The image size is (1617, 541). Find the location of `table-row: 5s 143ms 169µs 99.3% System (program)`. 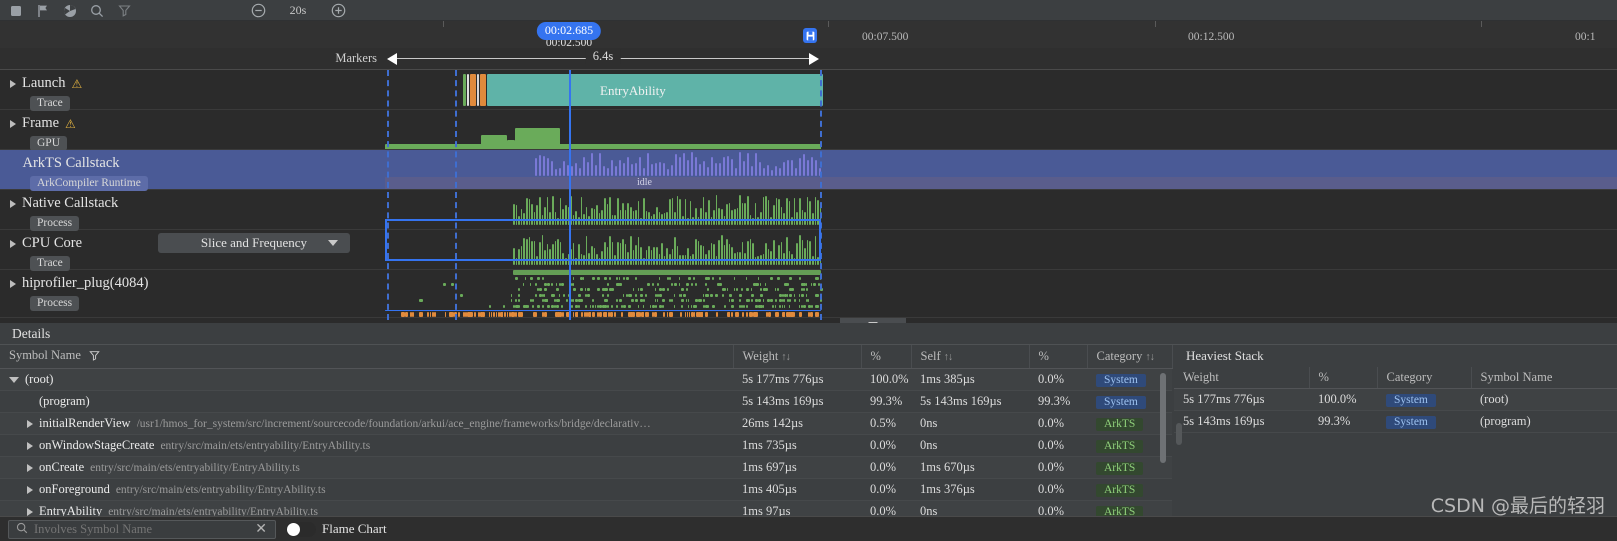

table-row: 5s 143ms 169µs 99.3% System (program) is located at coordinates (1395, 421).